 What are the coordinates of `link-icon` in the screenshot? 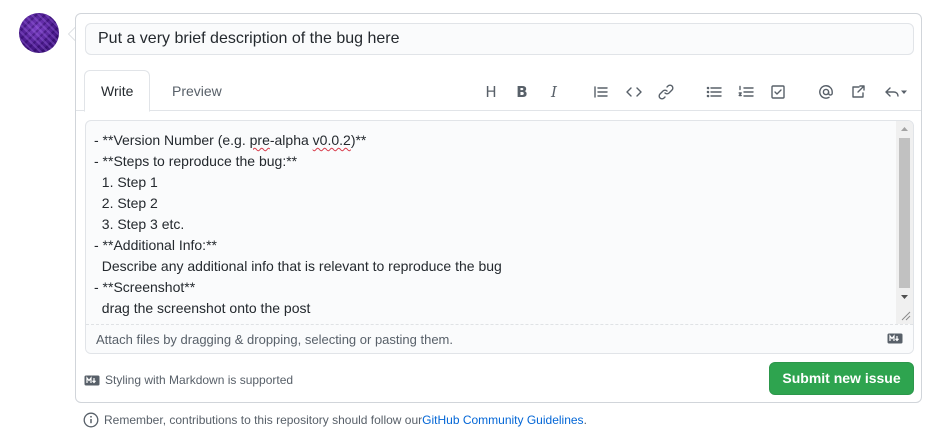 It's located at (666, 92).